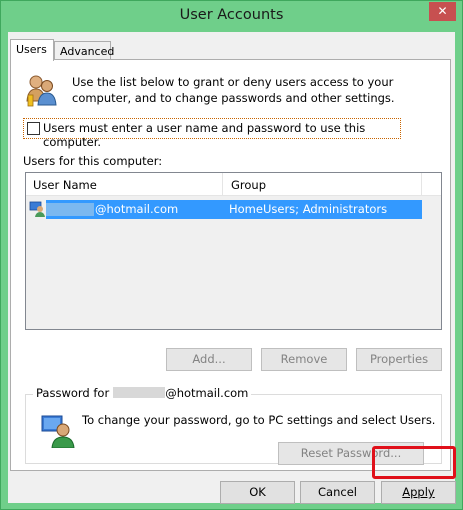 The image size is (463, 510). Describe the element at coordinates (58, 431) in the screenshot. I see `user-password-icon` at that location.